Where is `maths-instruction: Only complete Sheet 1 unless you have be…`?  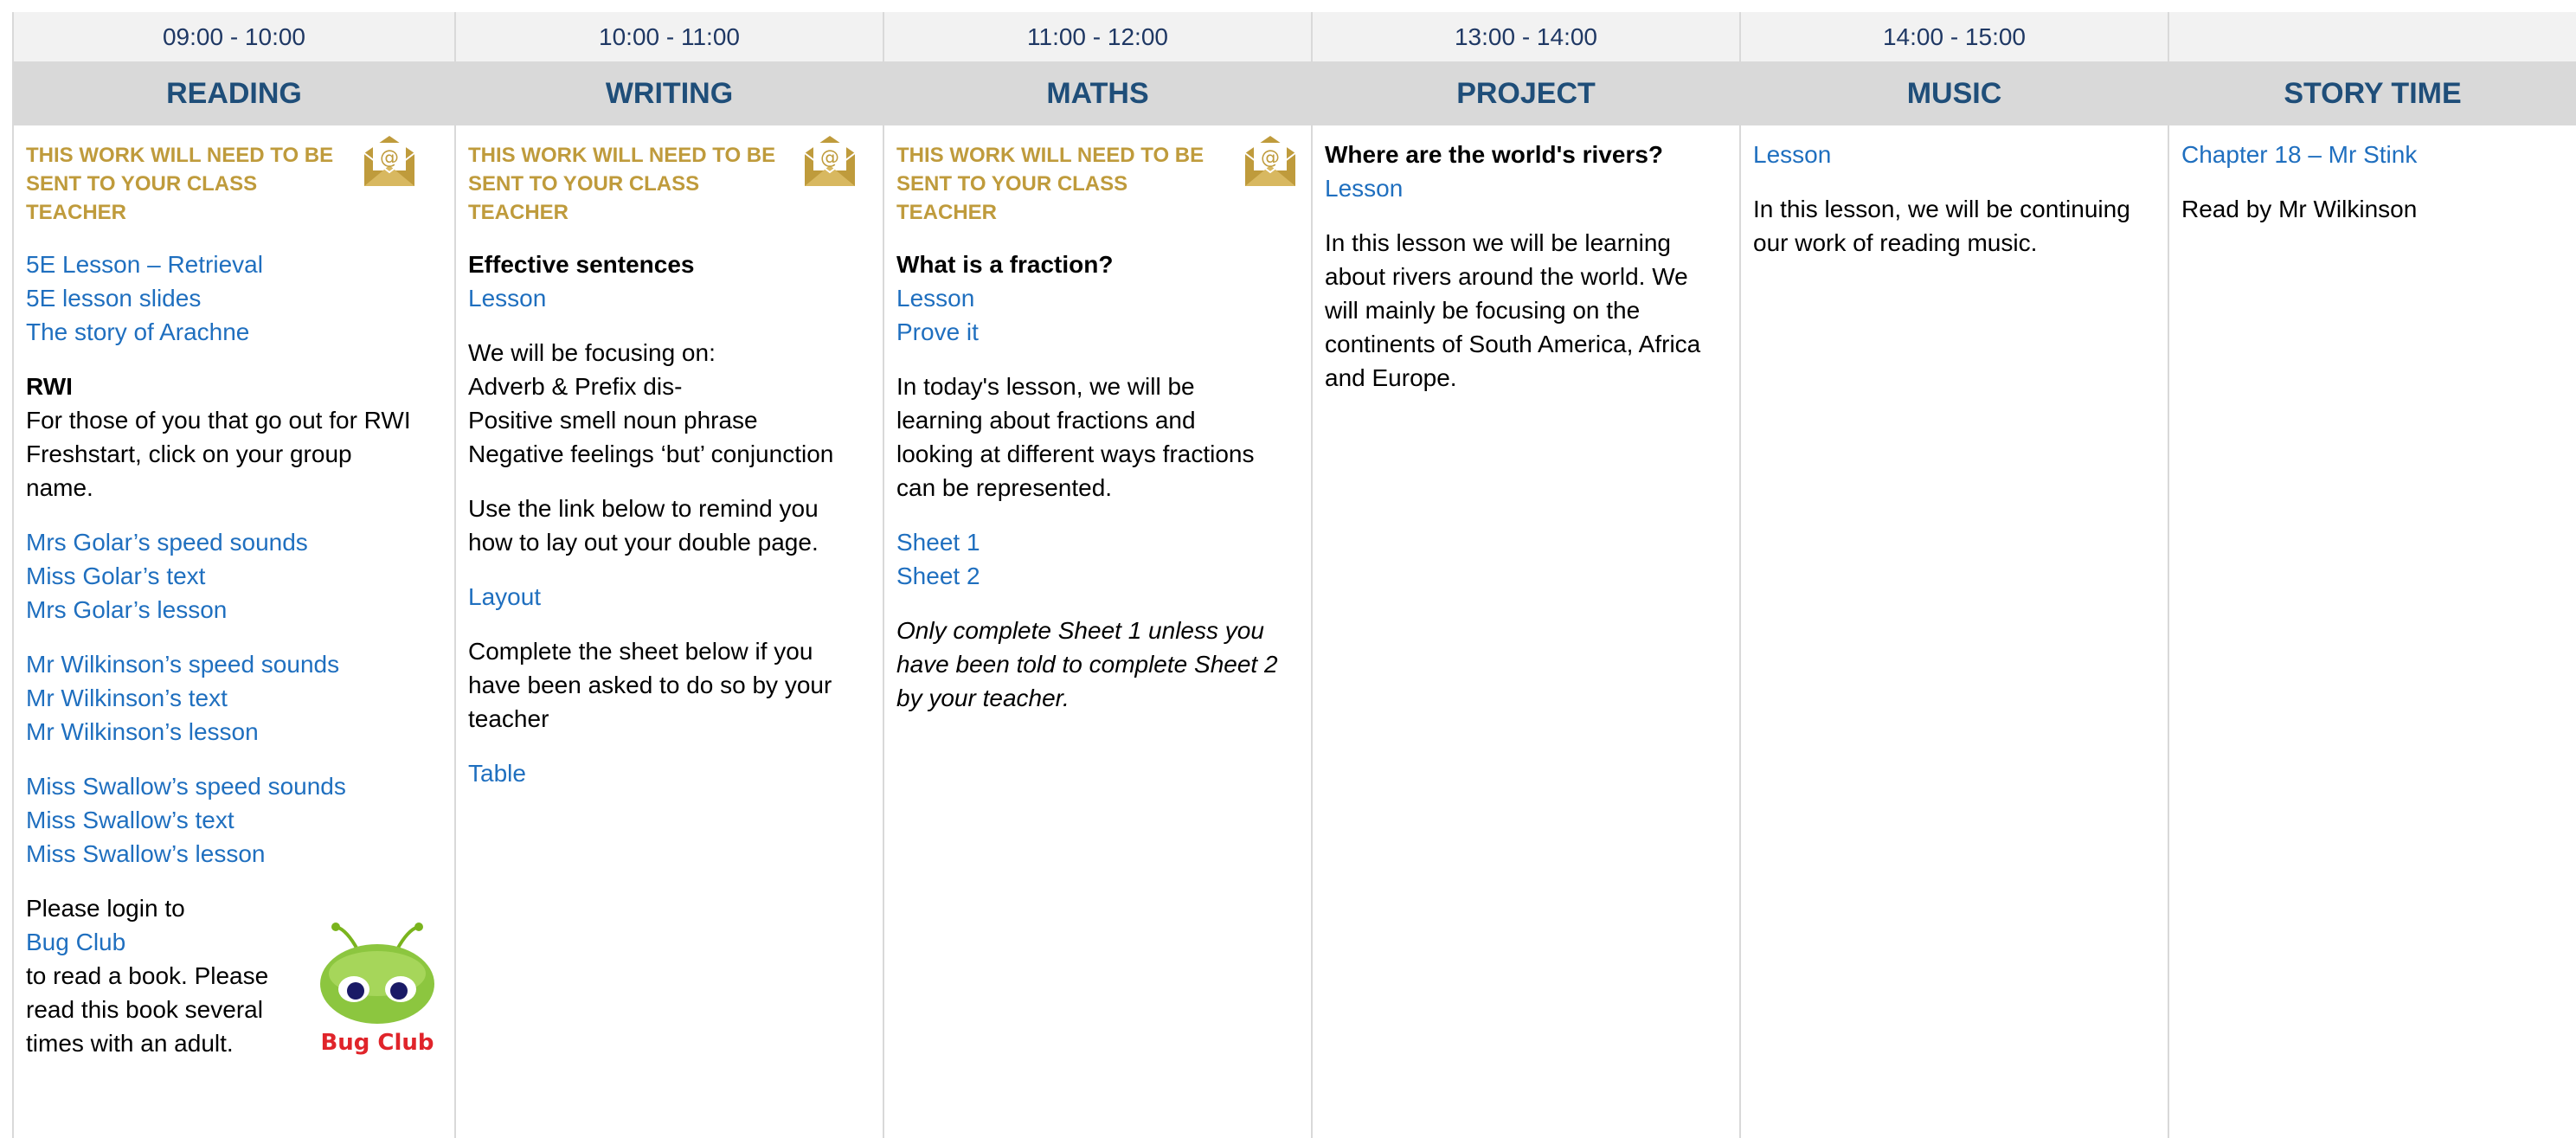 maths-instruction: Only complete Sheet 1 unless you have be… is located at coordinates (1097, 664).